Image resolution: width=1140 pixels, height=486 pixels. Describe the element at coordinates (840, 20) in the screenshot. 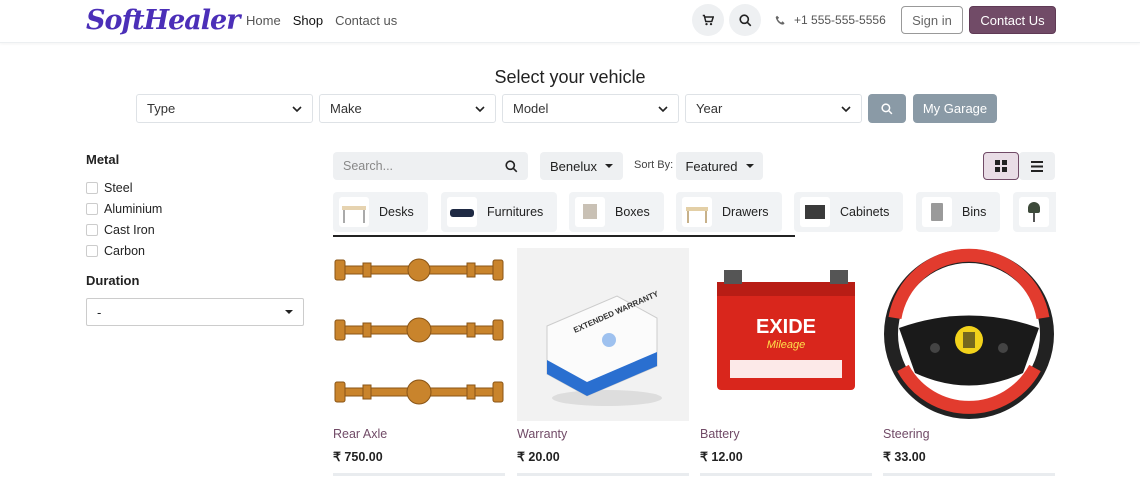

I see `phone-number: +1 555-555-5556` at that location.